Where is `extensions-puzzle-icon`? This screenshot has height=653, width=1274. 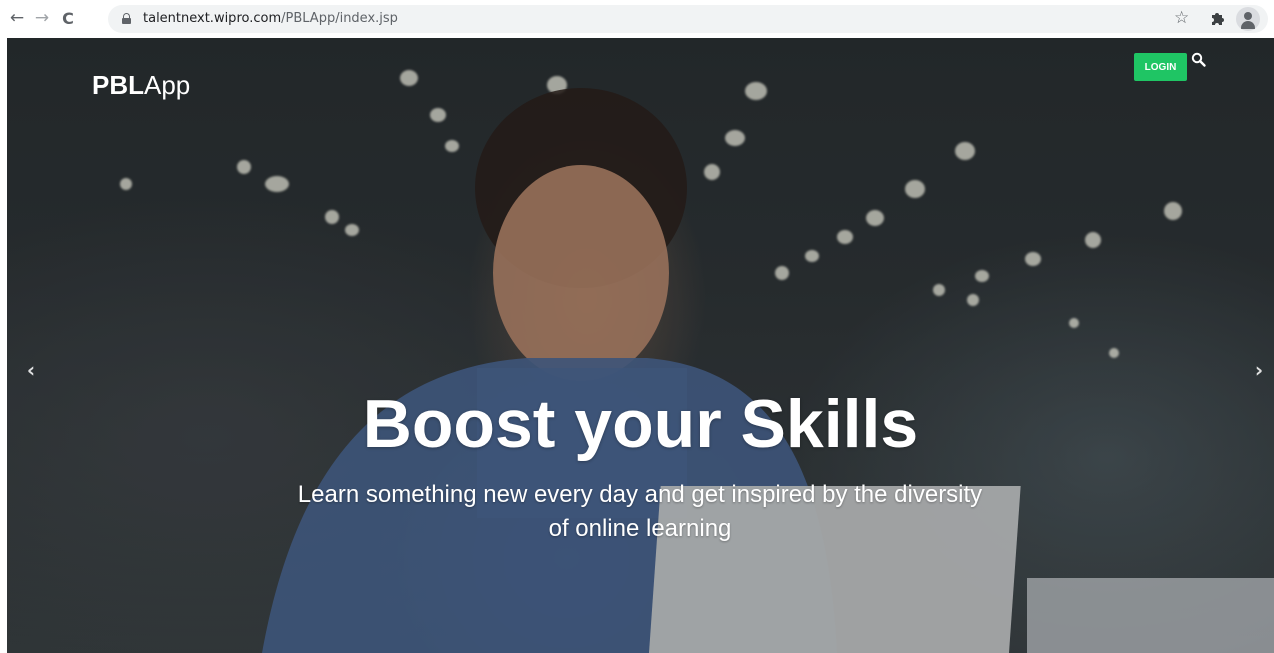 extensions-puzzle-icon is located at coordinates (1218, 18).